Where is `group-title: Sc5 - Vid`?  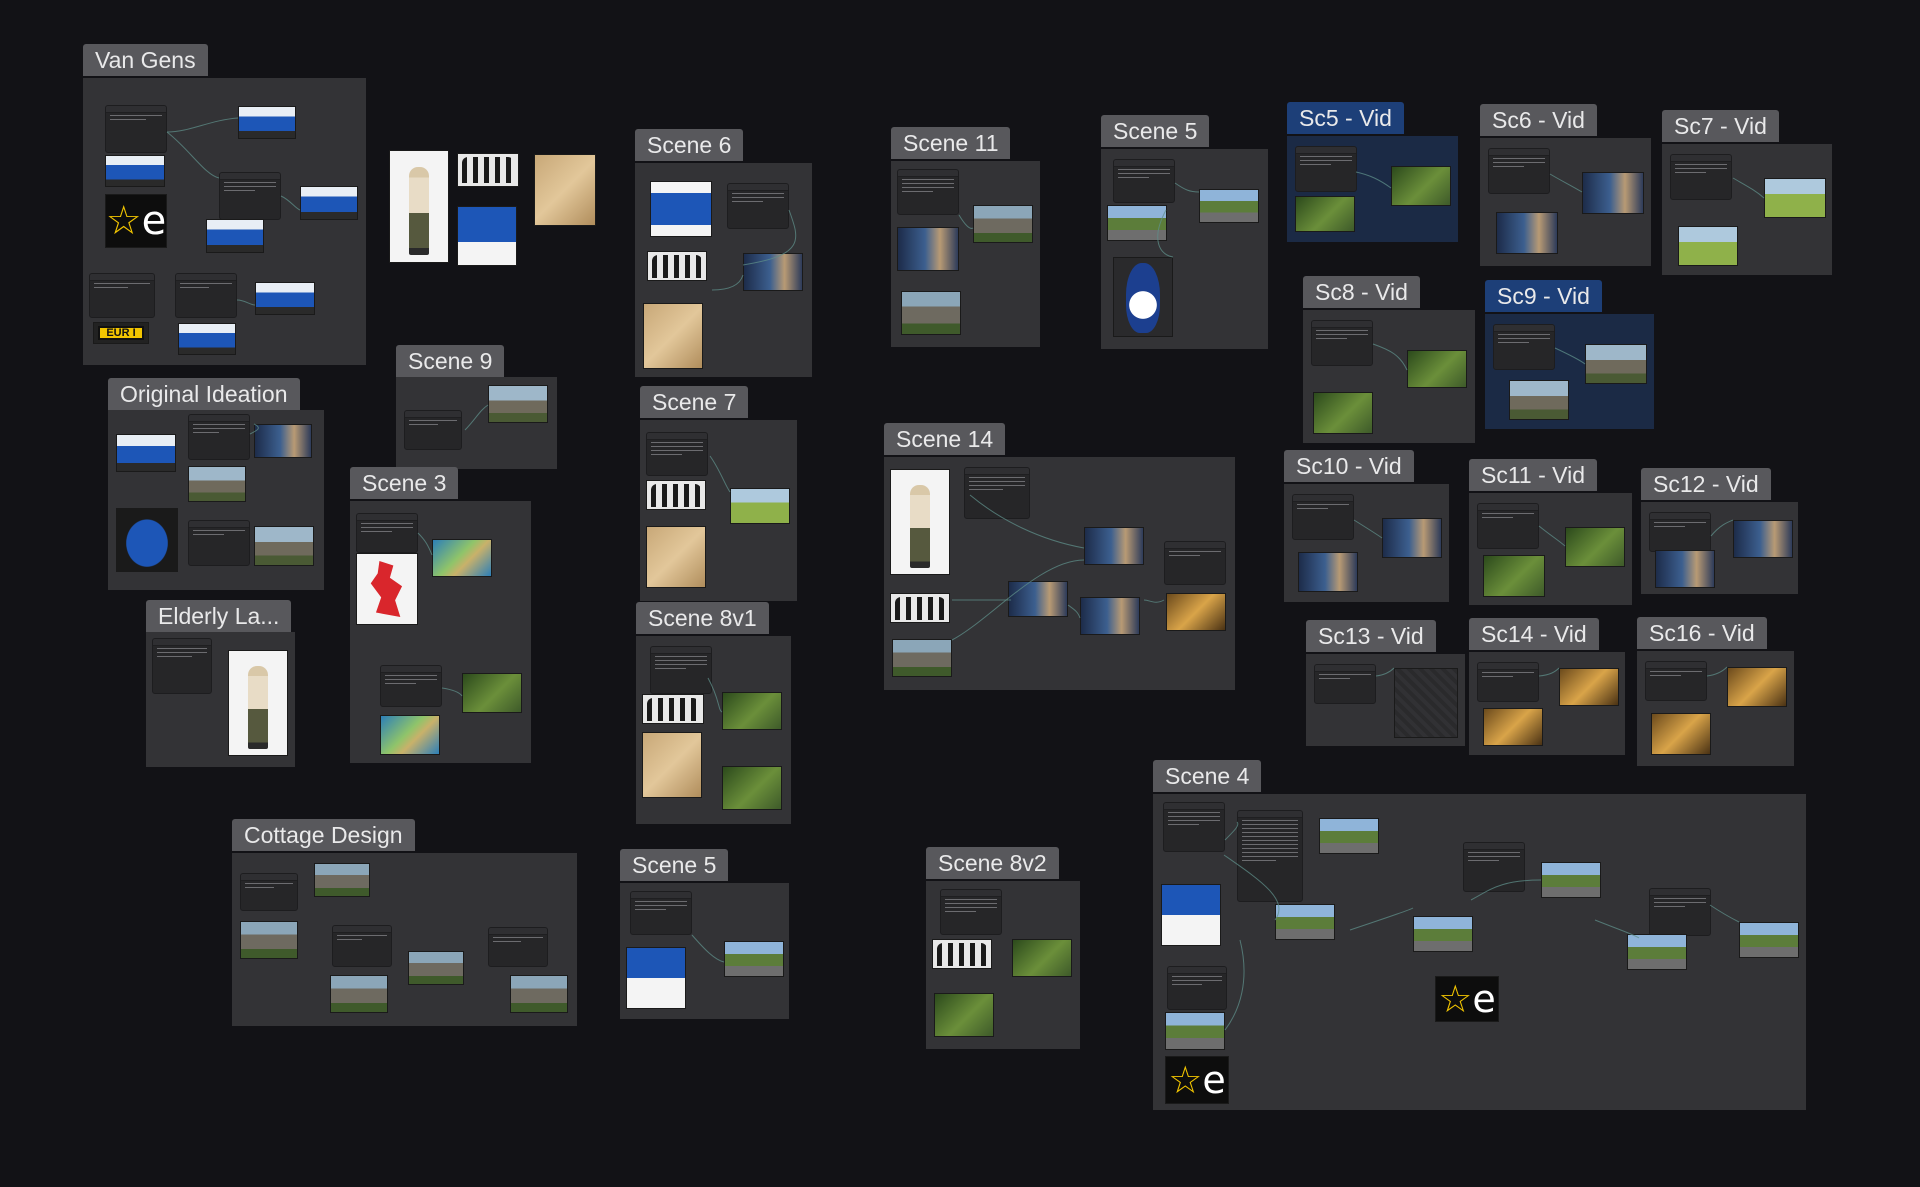 group-title: Sc5 - Vid is located at coordinates (1345, 118).